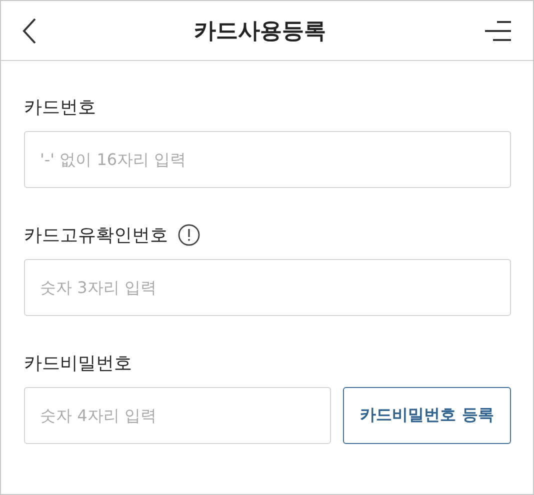 The image size is (534, 495). Describe the element at coordinates (189, 235) in the screenshot. I see `info-icon` at that location.